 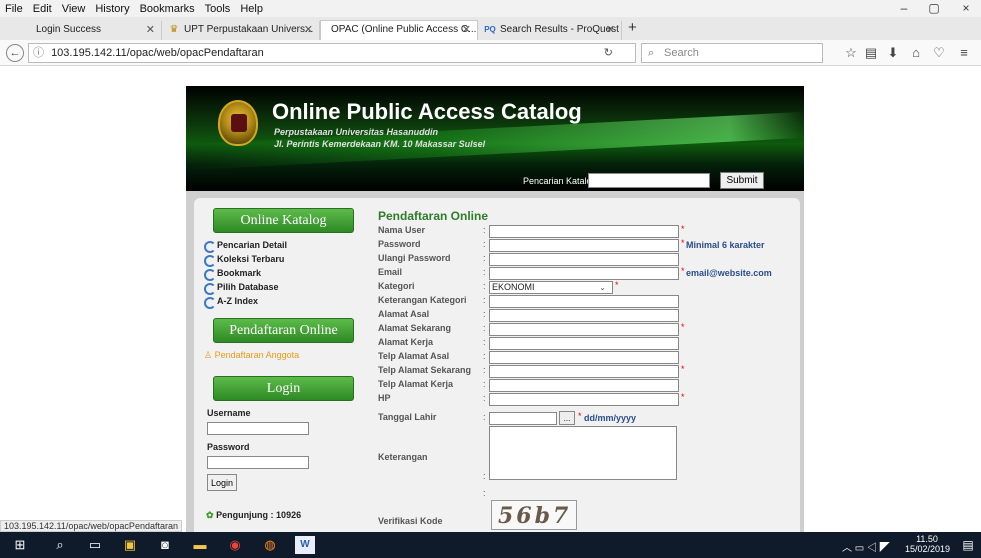 What do you see at coordinates (584, 273) in the screenshot?
I see `email-input` at bounding box center [584, 273].